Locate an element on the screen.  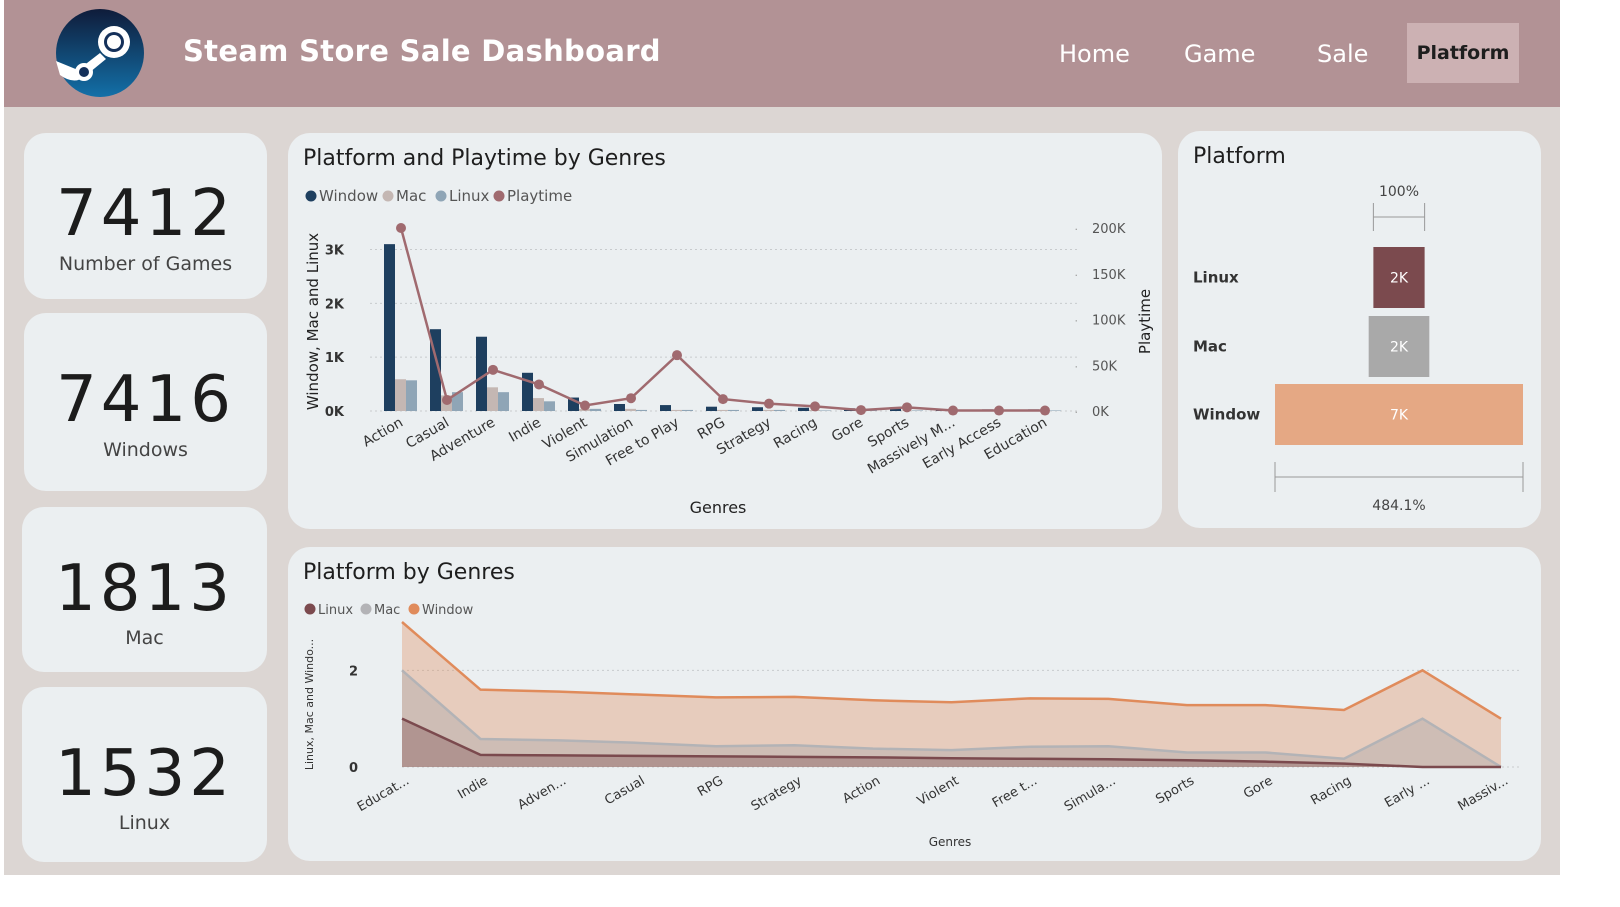
x-tick-label: Gore is located at coordinates (1258, 787).